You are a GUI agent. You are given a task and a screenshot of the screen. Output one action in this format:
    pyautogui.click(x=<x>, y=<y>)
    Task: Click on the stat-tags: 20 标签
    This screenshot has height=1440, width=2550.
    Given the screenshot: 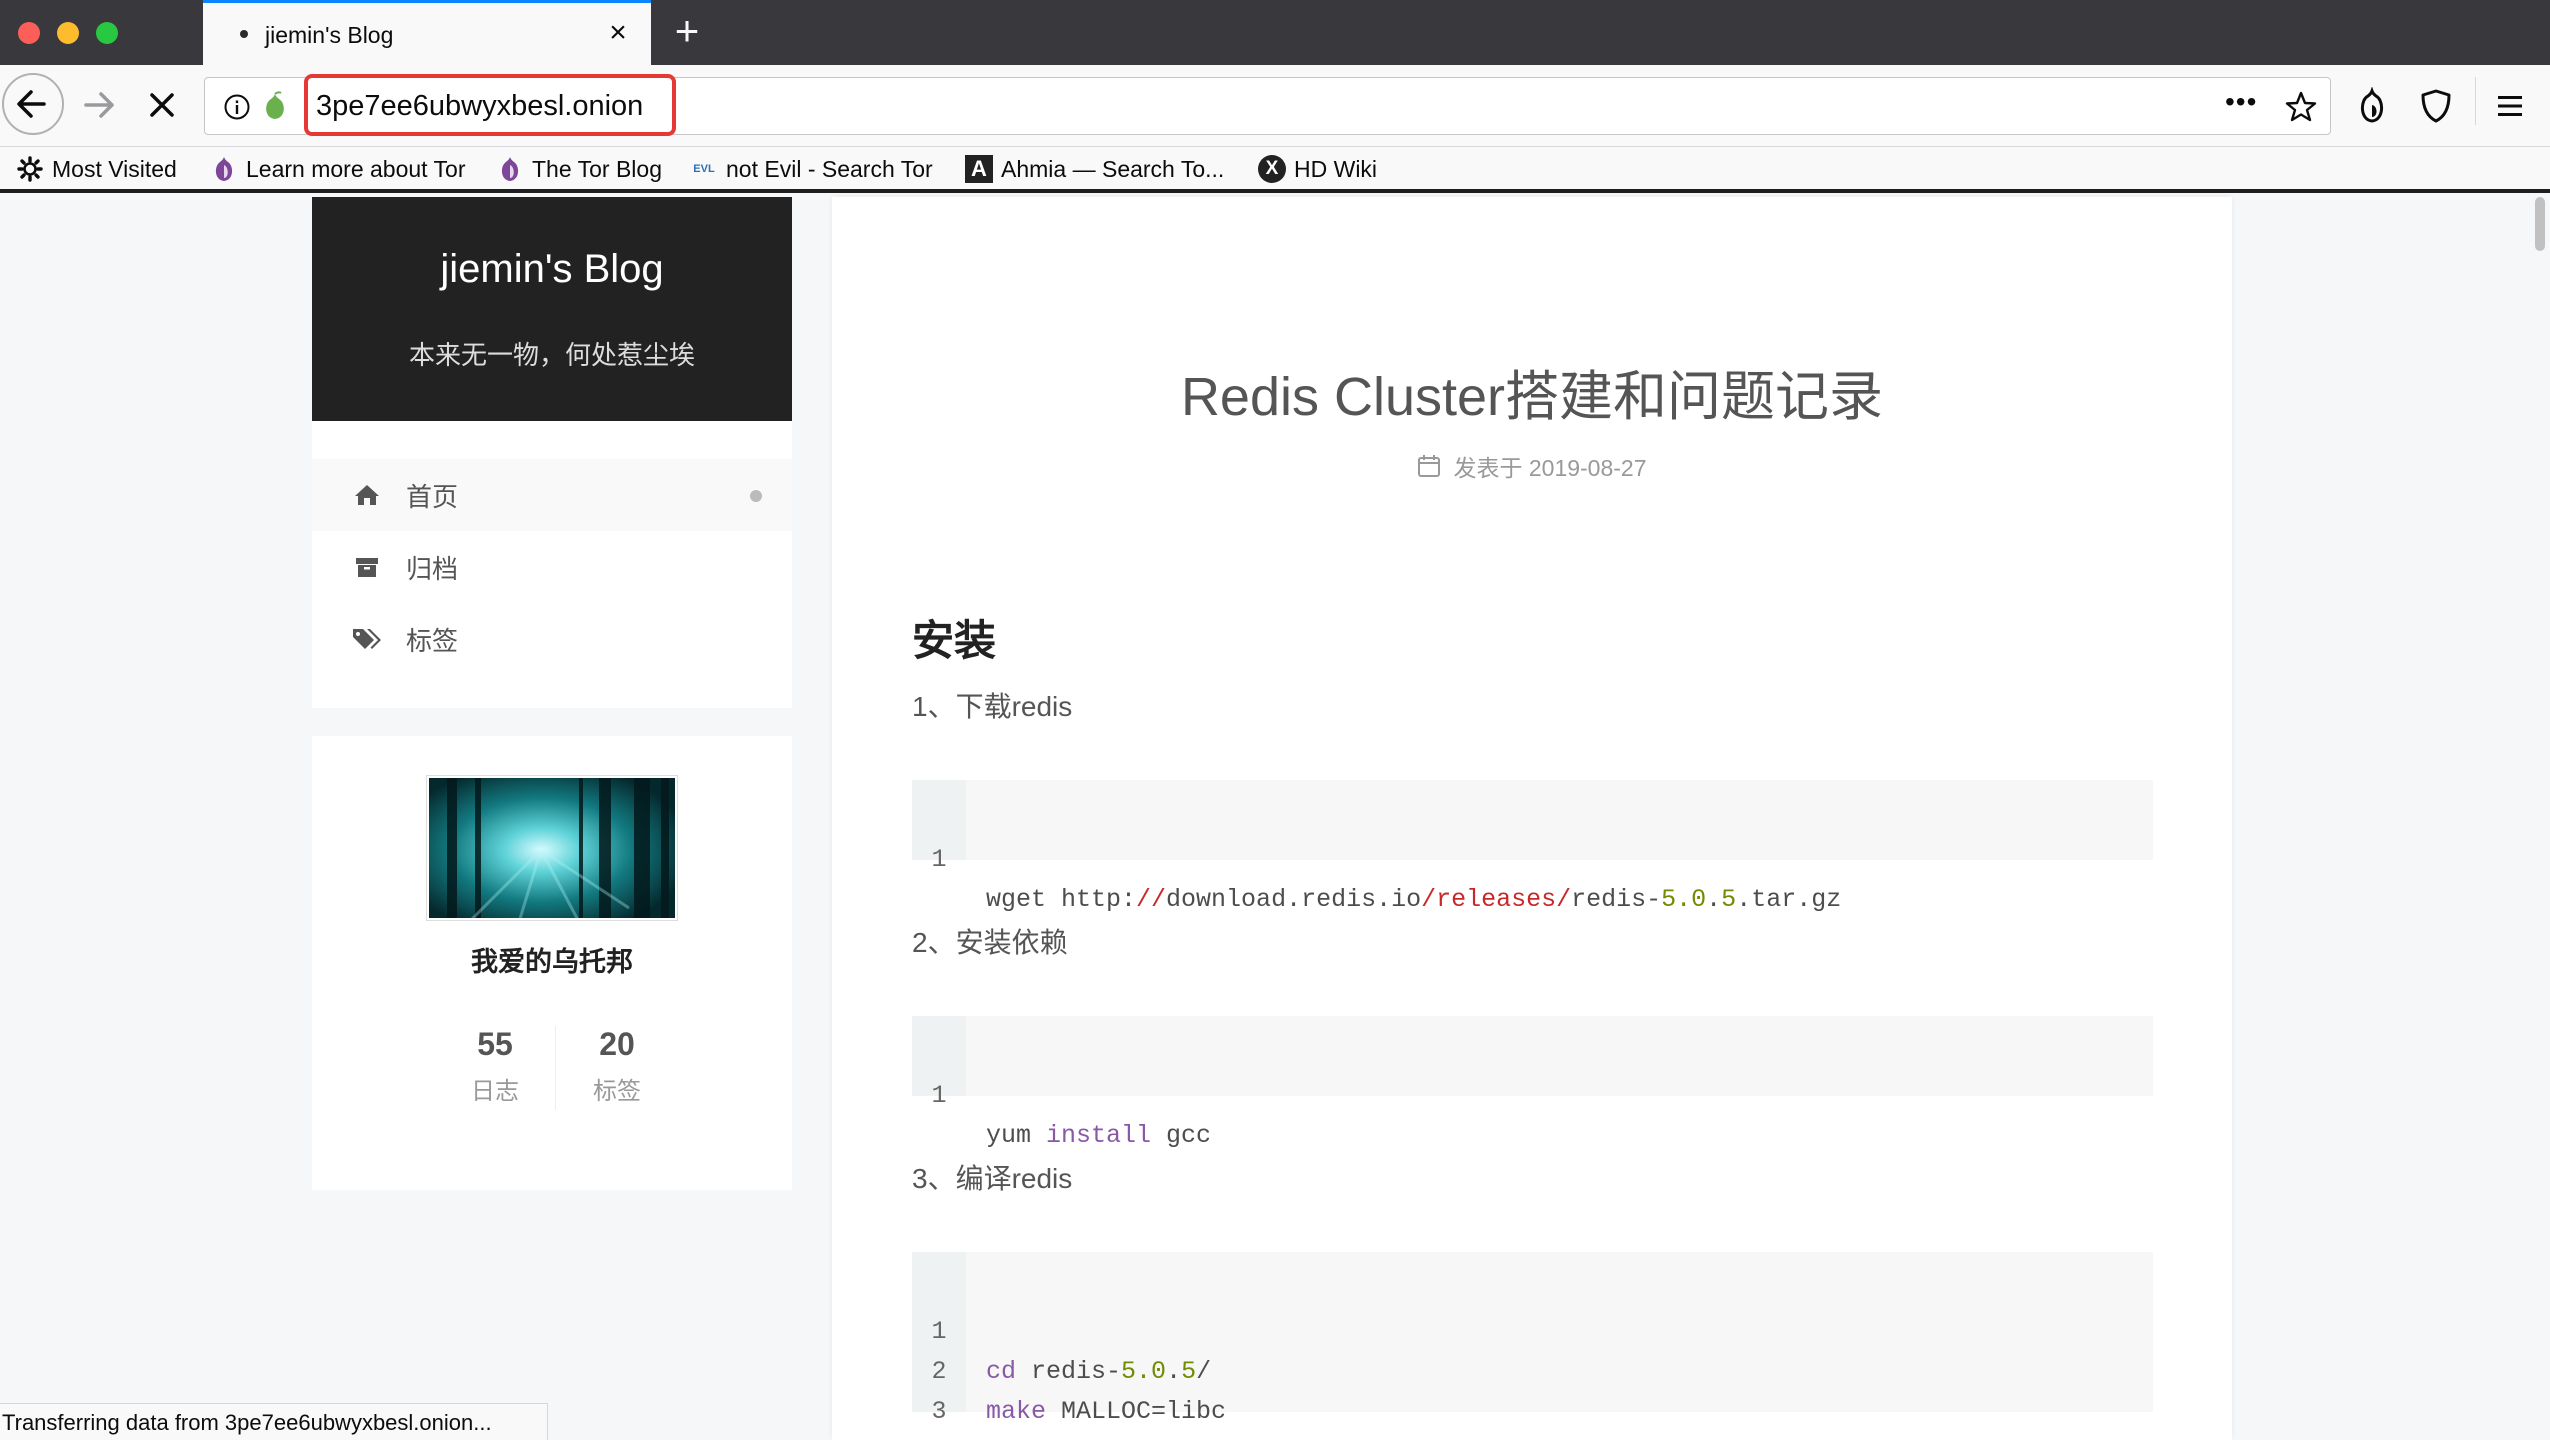 What is the action you would take?
    pyautogui.click(x=617, y=1066)
    